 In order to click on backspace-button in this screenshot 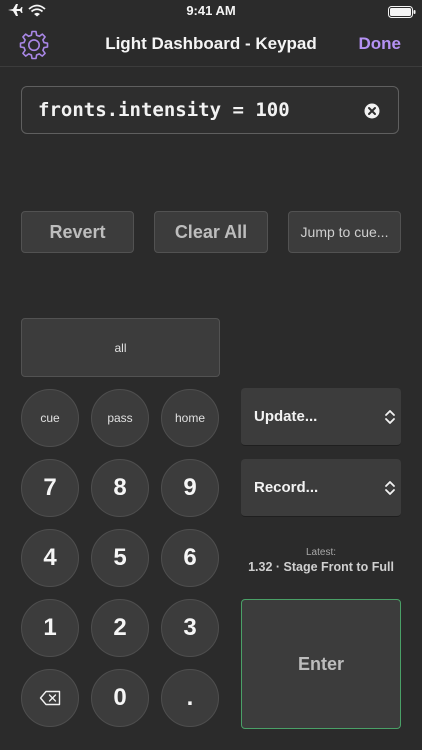, I will do `click(50, 698)`.